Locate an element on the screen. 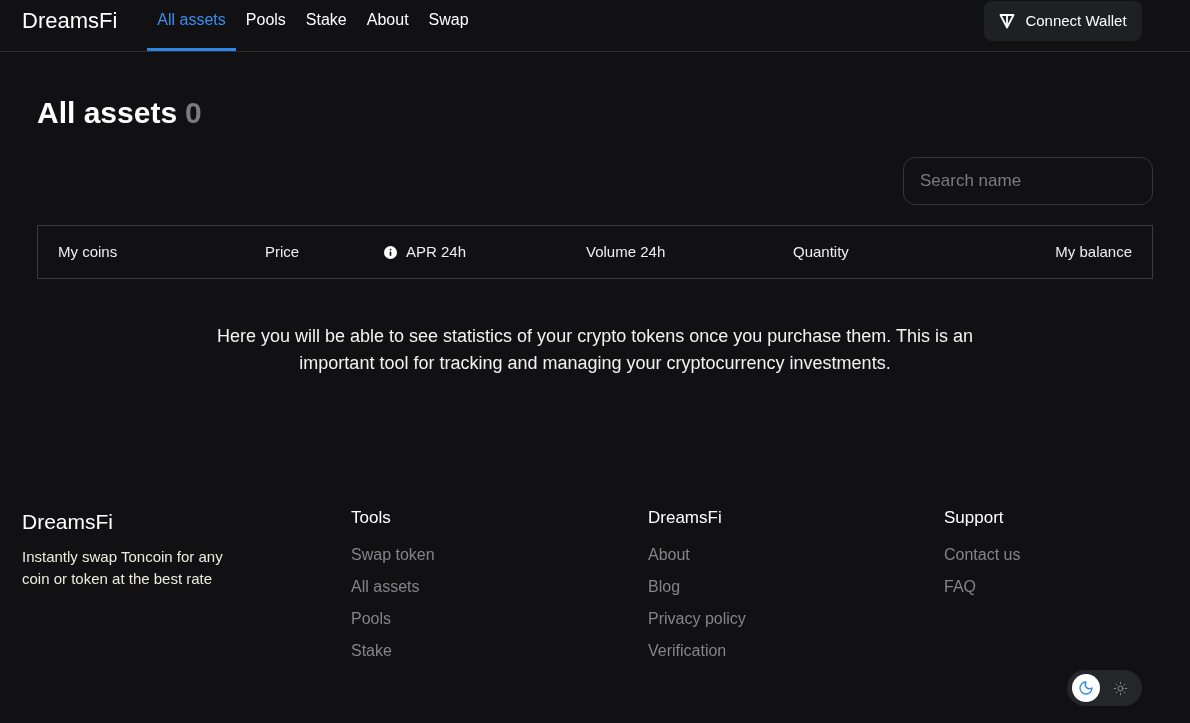 The image size is (1190, 723). empty-state-message: Here you will be able to see statistics of your crypto tokens once you purchase them. This is an important tool for tracking and managing your cryptocurrency investments. is located at coordinates (594, 350).